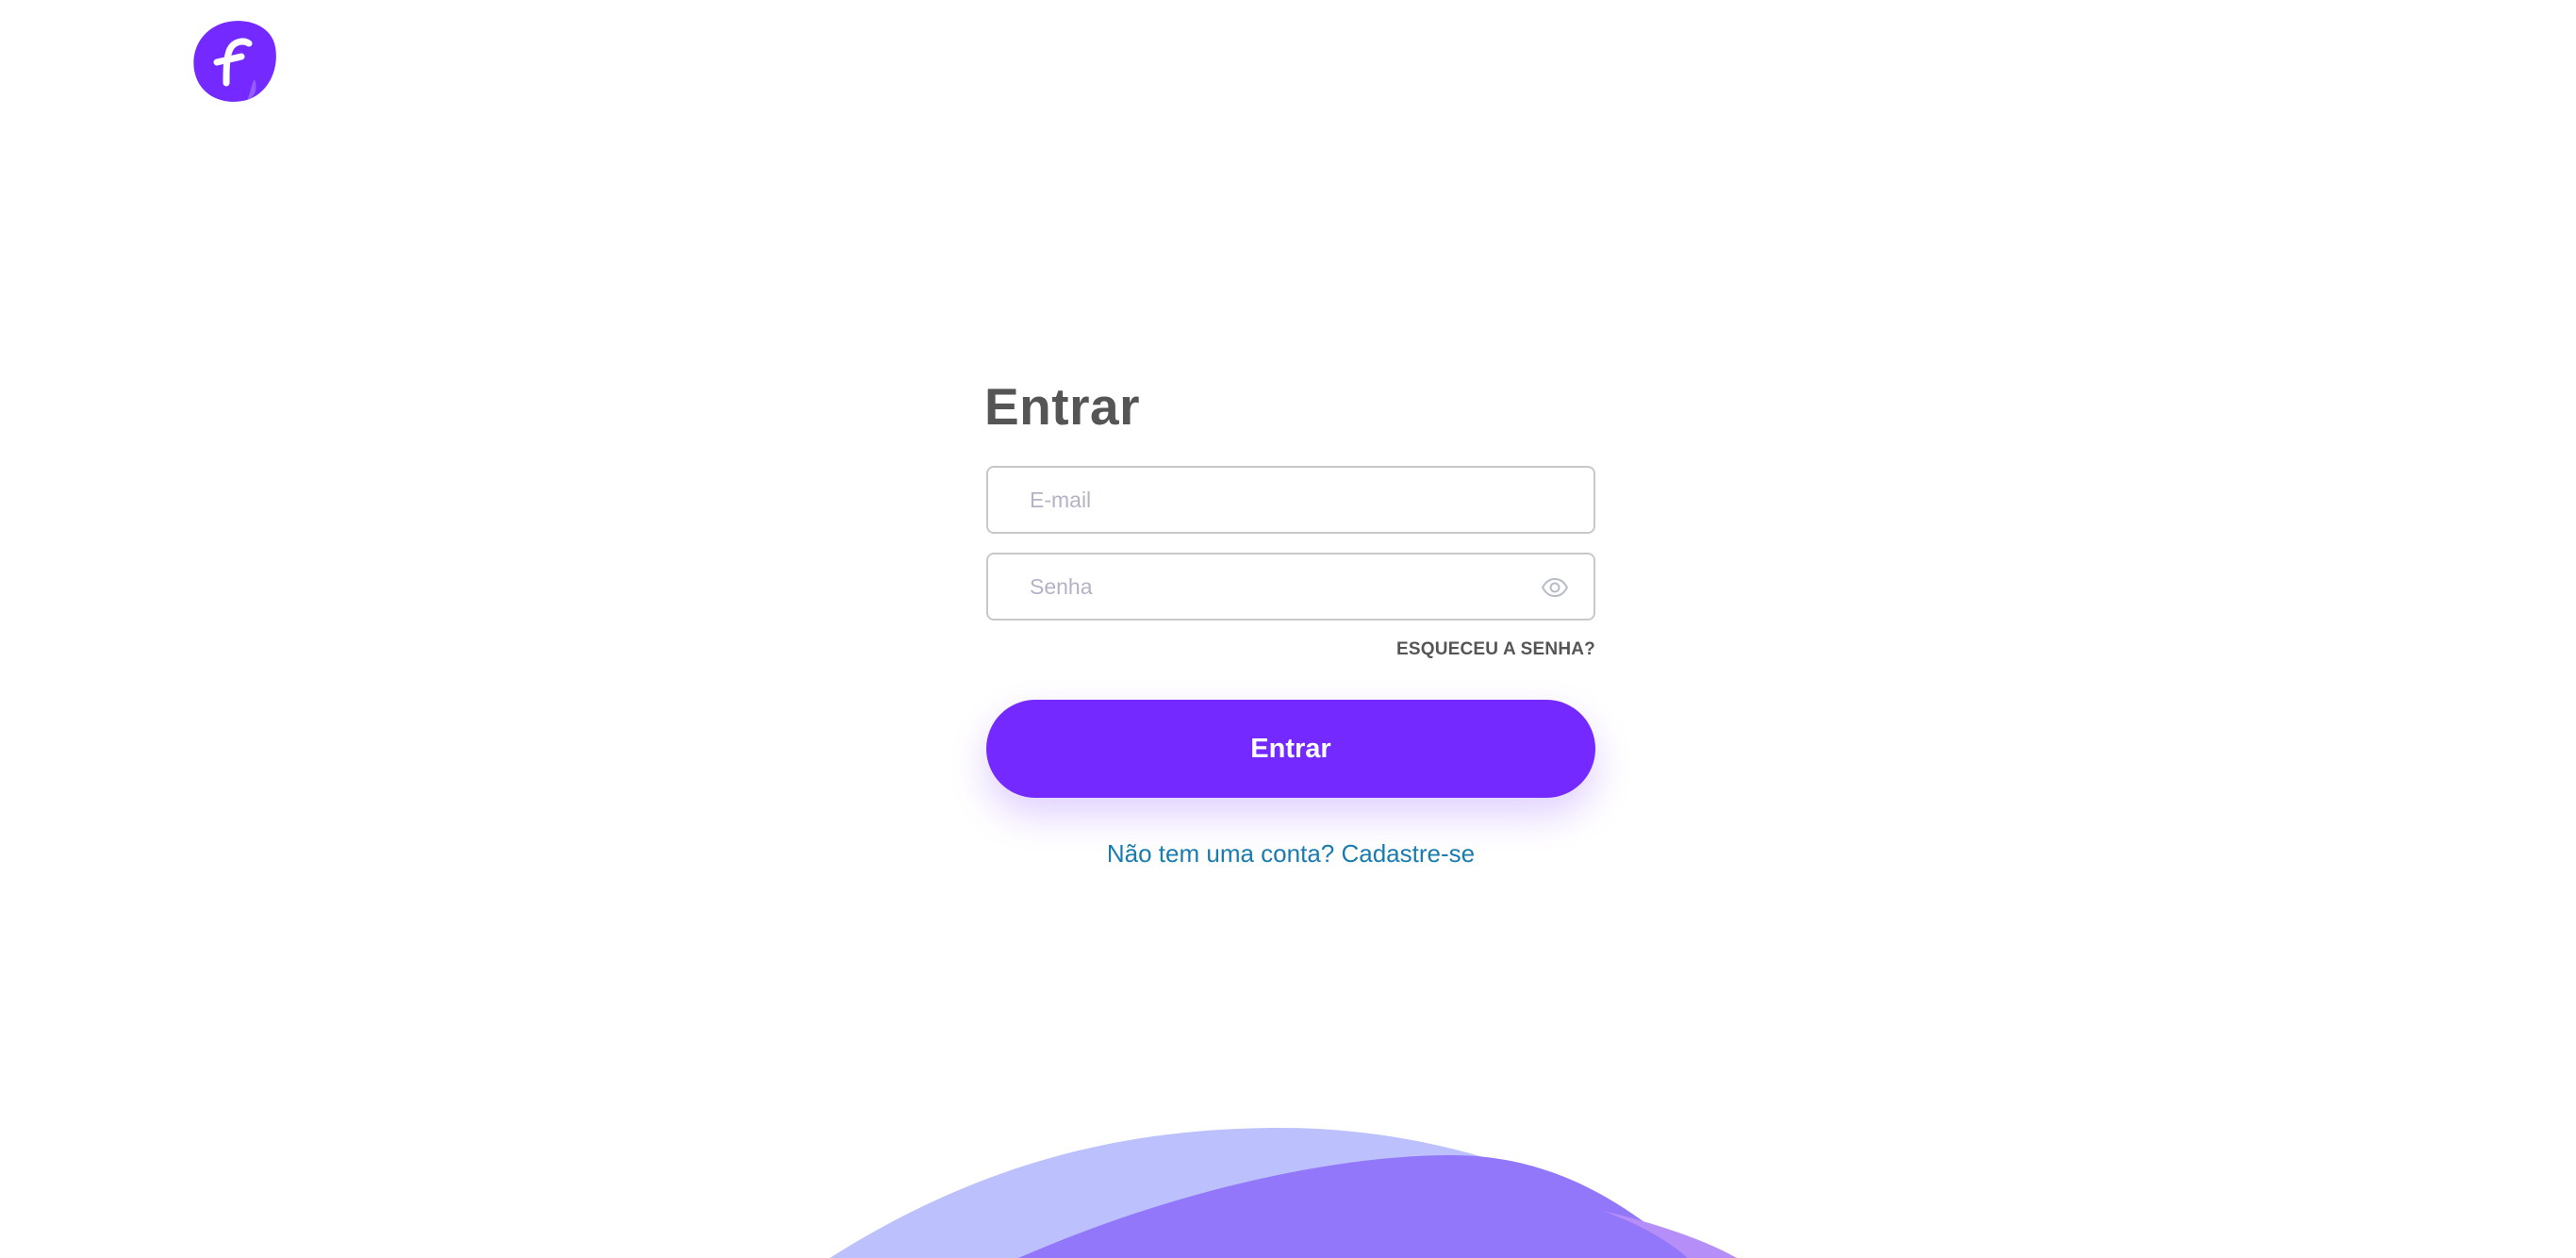 This screenshot has height=1258, width=2576. I want to click on password-input, so click(1290, 587).